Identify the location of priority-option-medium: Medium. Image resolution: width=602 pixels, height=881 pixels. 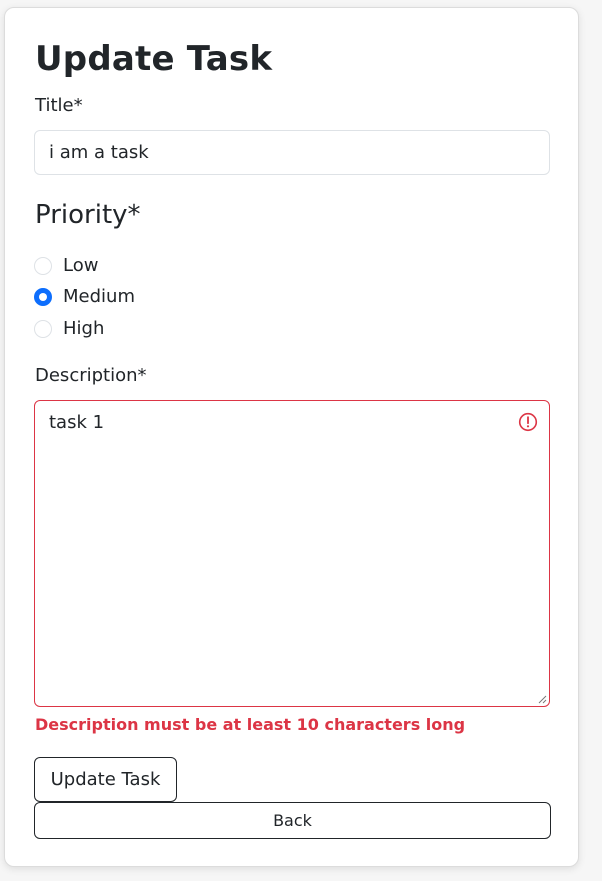
(84, 298).